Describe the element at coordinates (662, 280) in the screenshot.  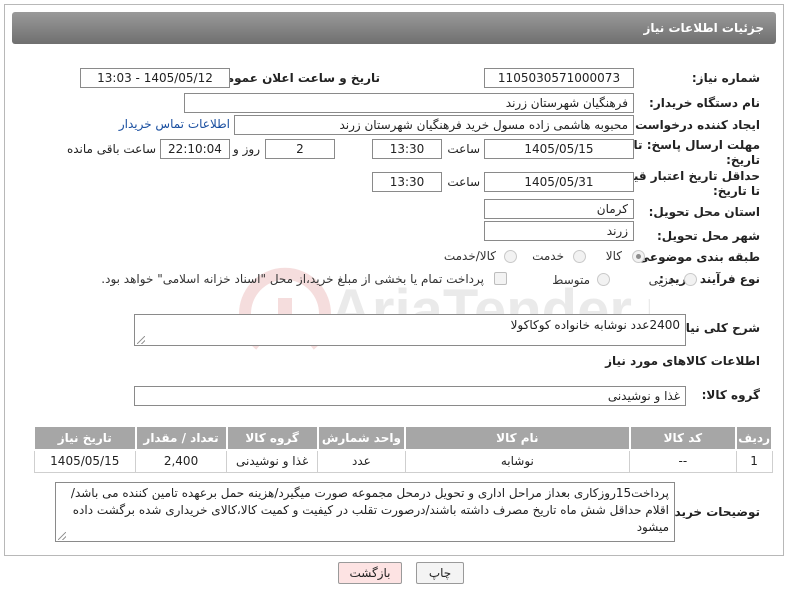
I see `purchase-type-option-minor: جزیی` at that location.